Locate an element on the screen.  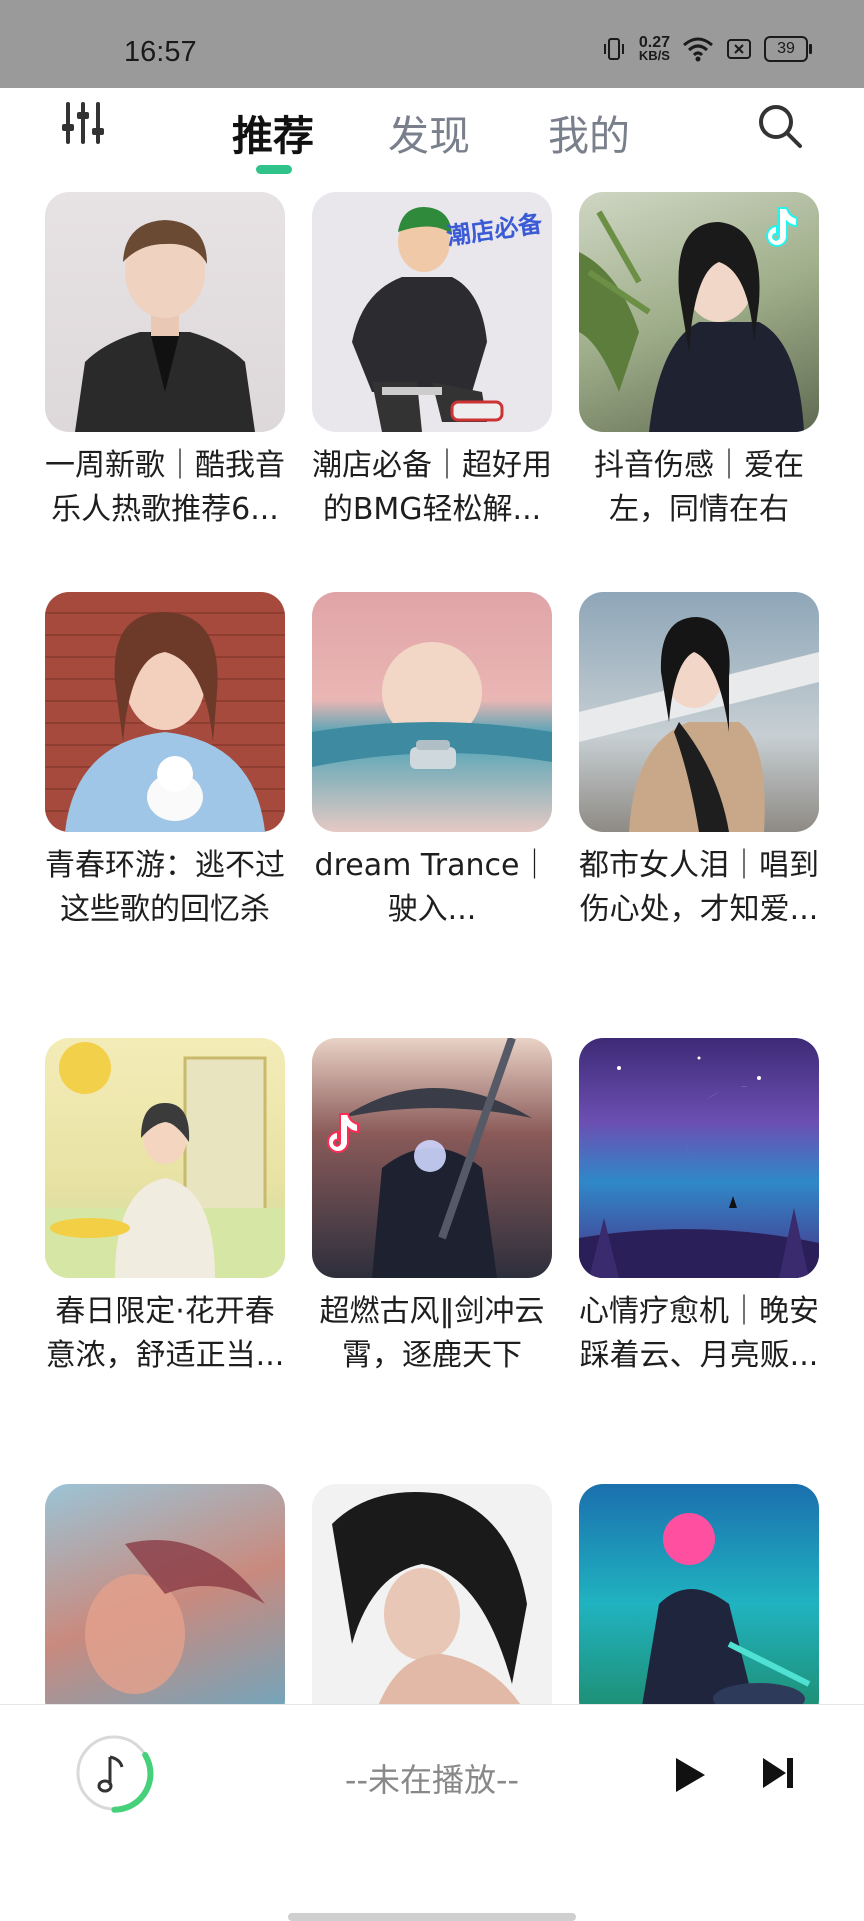
wifi-icon is located at coordinates (698, 49).